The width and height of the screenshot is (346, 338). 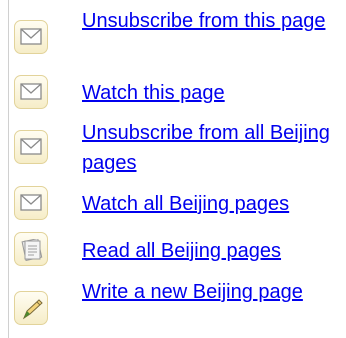 I want to click on write-beijing-link: Write a new Beijing page, so click(x=213, y=292).